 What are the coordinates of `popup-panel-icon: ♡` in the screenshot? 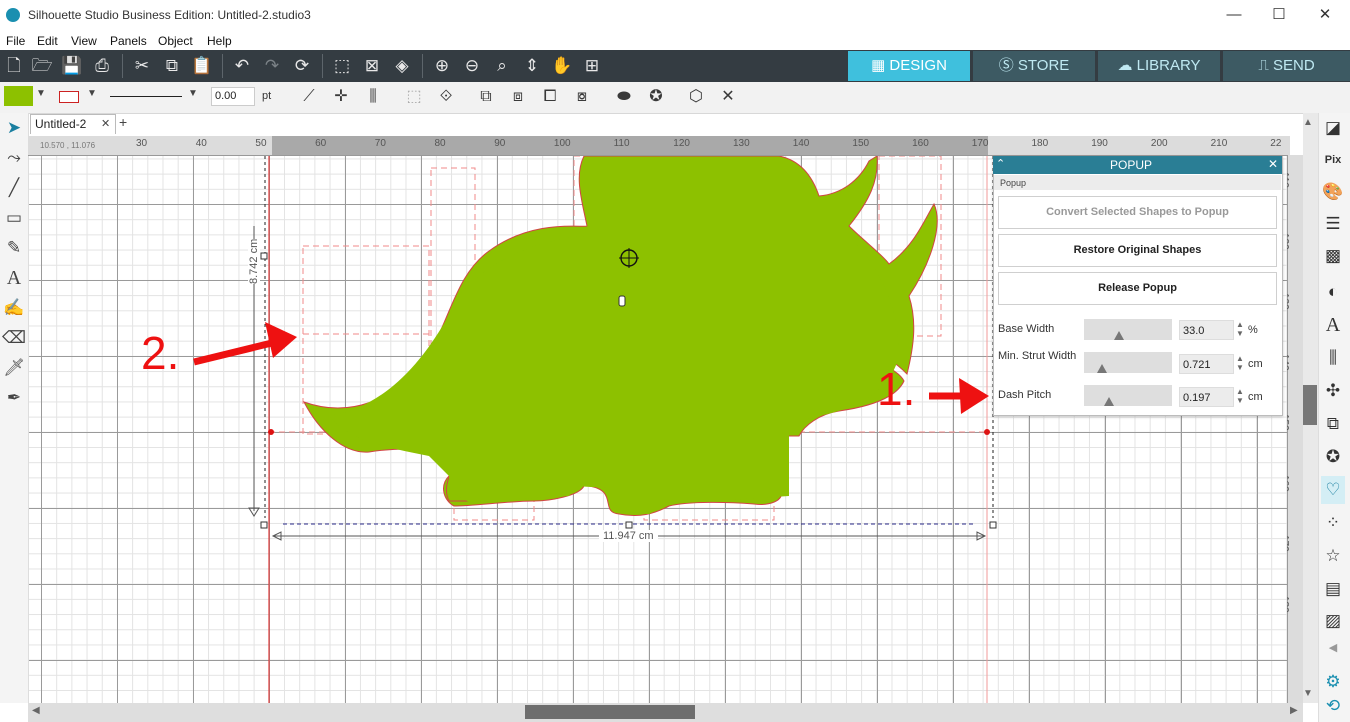 It's located at (1333, 490).